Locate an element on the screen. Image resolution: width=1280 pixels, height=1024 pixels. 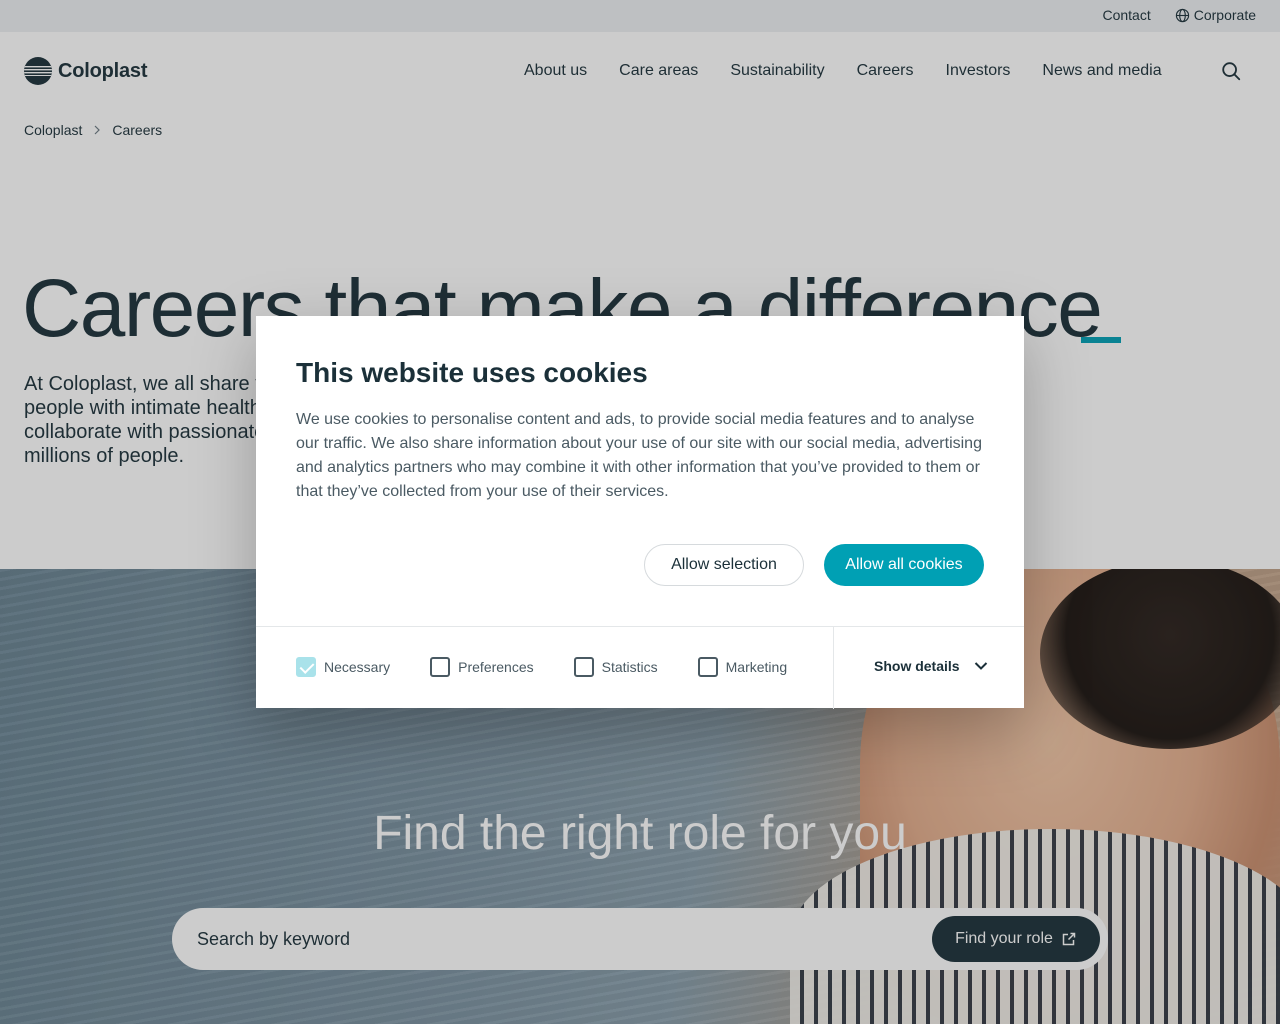
option-necessary: Necessary is located at coordinates (343, 667).